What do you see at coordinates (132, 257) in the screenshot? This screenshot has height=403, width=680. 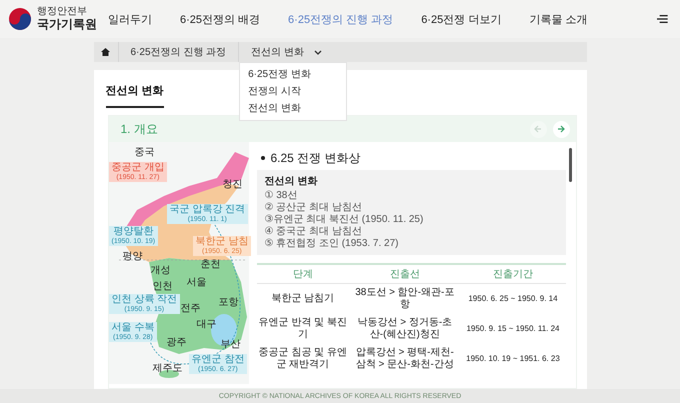 I see `place-label: 평양` at bounding box center [132, 257].